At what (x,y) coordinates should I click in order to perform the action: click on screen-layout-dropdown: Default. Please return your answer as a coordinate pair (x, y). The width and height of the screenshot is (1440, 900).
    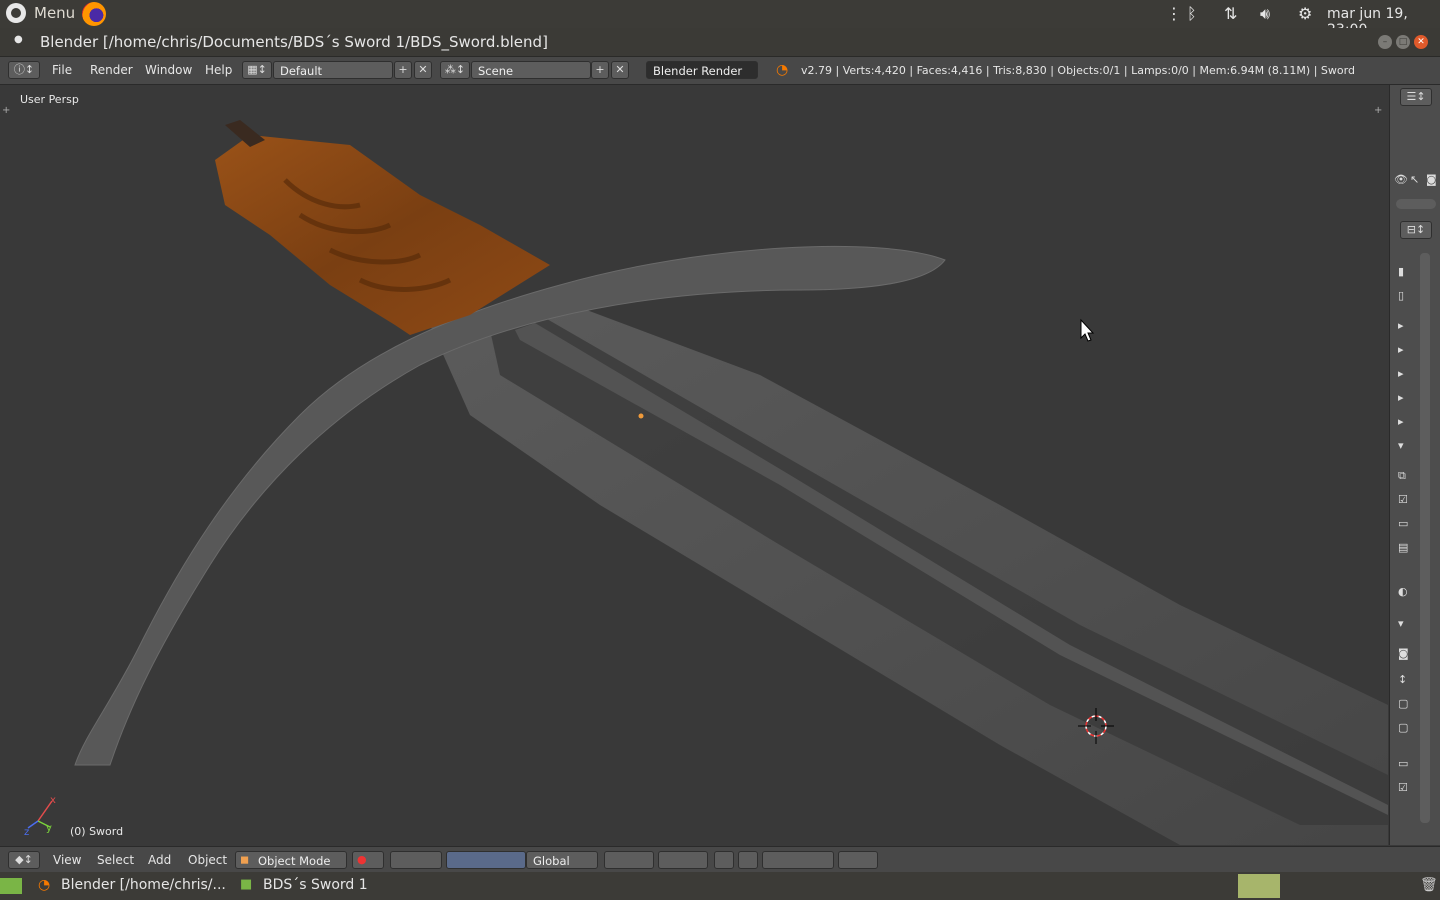
    Looking at the image, I should click on (333, 70).